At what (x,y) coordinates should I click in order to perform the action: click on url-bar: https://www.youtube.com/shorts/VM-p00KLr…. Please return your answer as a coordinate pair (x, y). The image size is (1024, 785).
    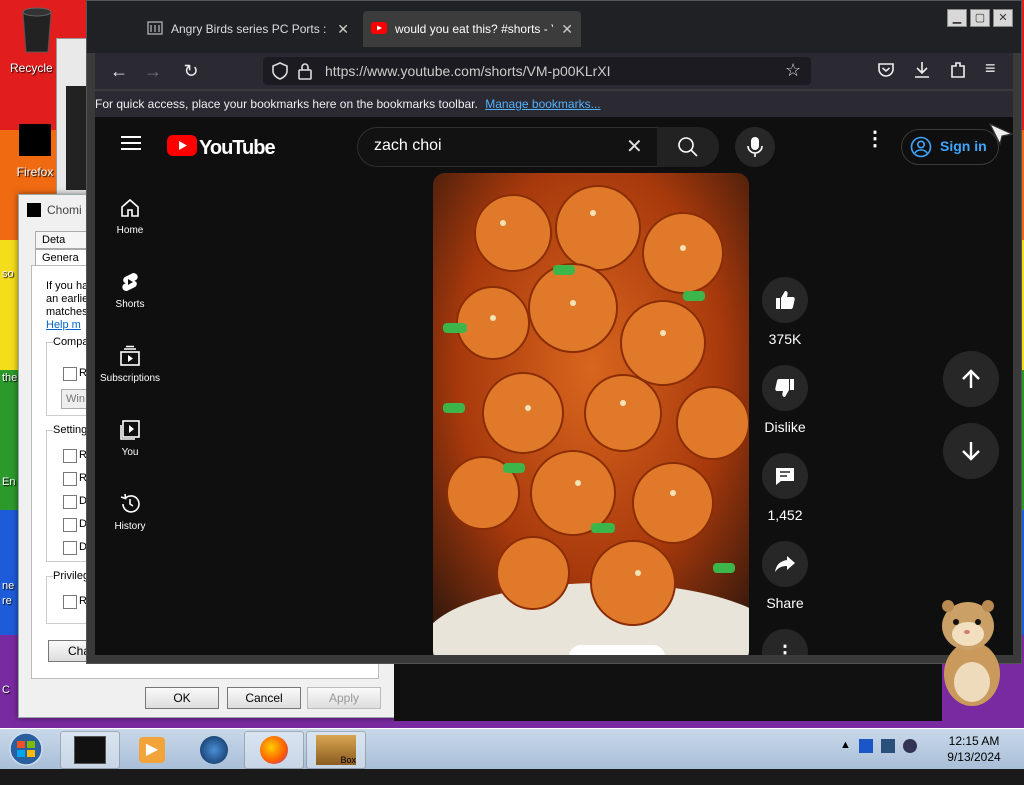
    Looking at the image, I should click on (537, 71).